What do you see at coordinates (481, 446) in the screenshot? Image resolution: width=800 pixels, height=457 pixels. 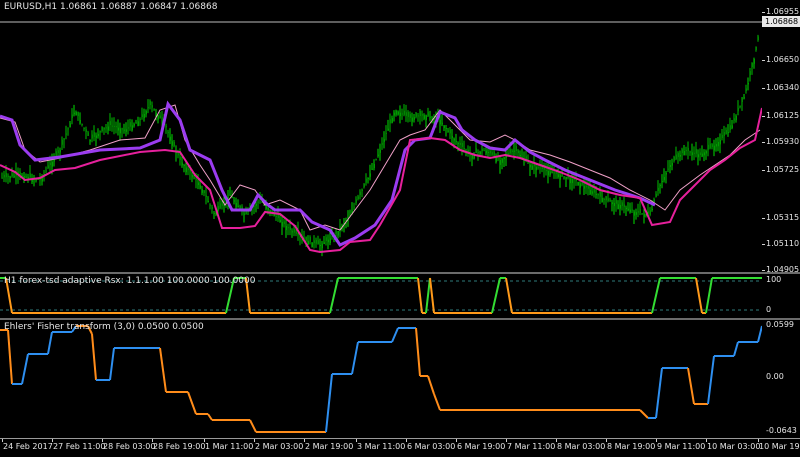 I see `time-label: 6 Mar 19:00` at bounding box center [481, 446].